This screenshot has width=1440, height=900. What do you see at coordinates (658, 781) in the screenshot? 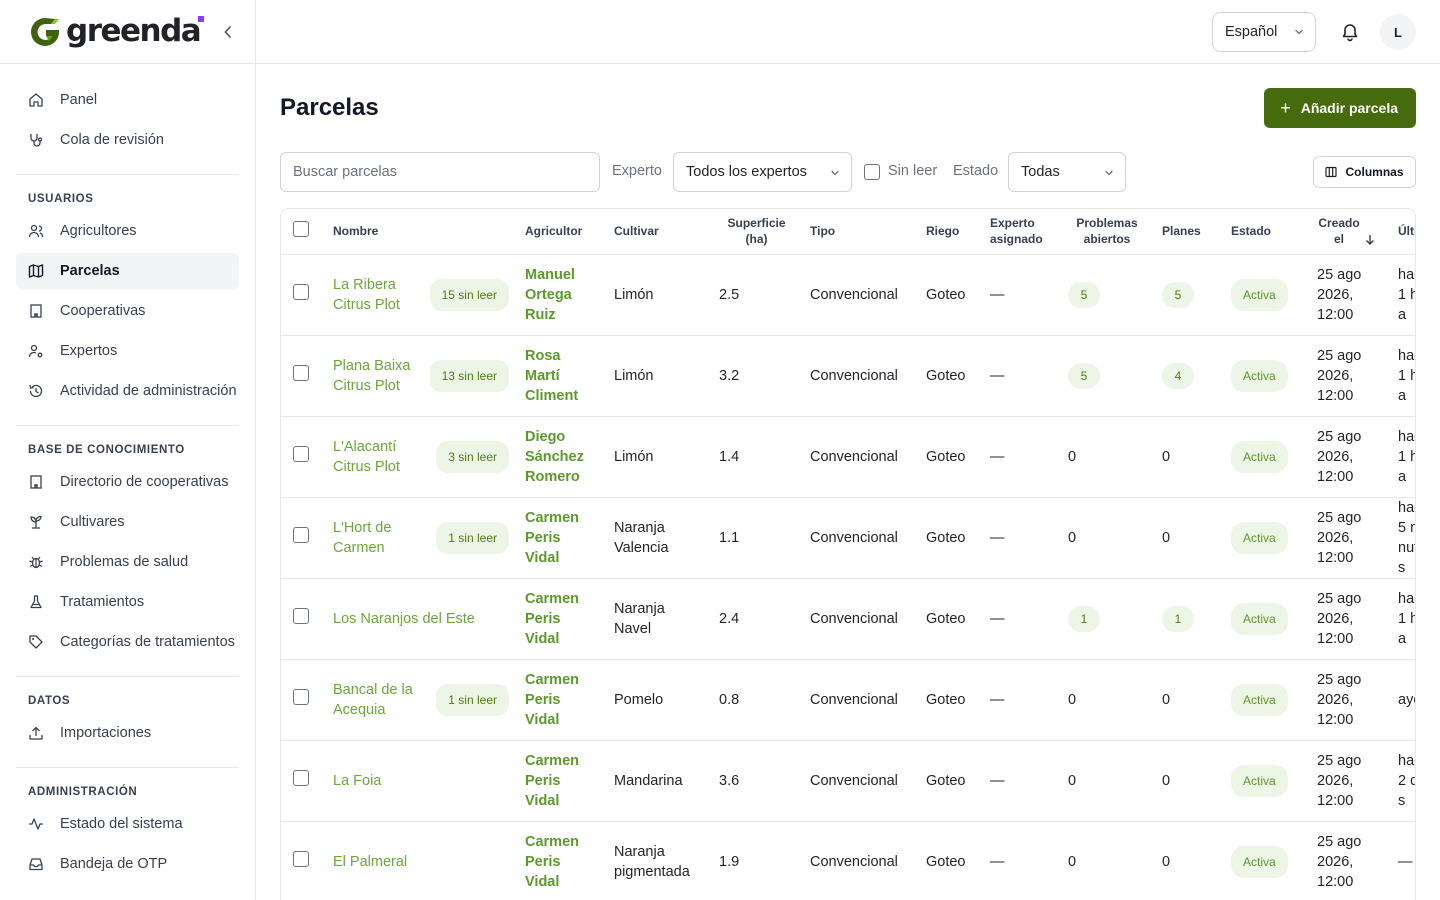
I see `cultivar-cell: Mandarina` at bounding box center [658, 781].